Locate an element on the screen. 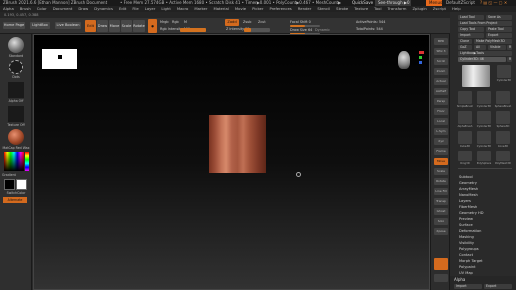 The width and height of the screenshot is (516, 290). actual-button: Actual is located at coordinates (441, 81).